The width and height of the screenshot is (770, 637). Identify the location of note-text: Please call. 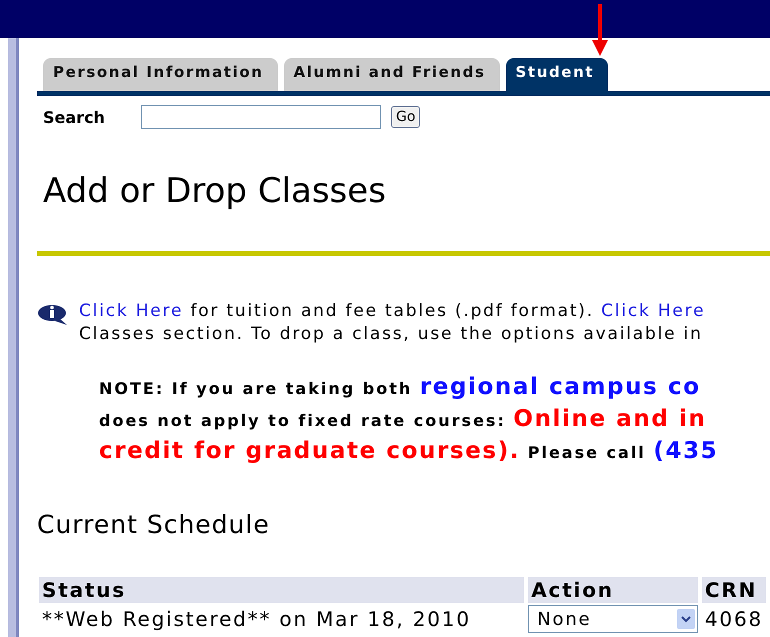
(586, 452).